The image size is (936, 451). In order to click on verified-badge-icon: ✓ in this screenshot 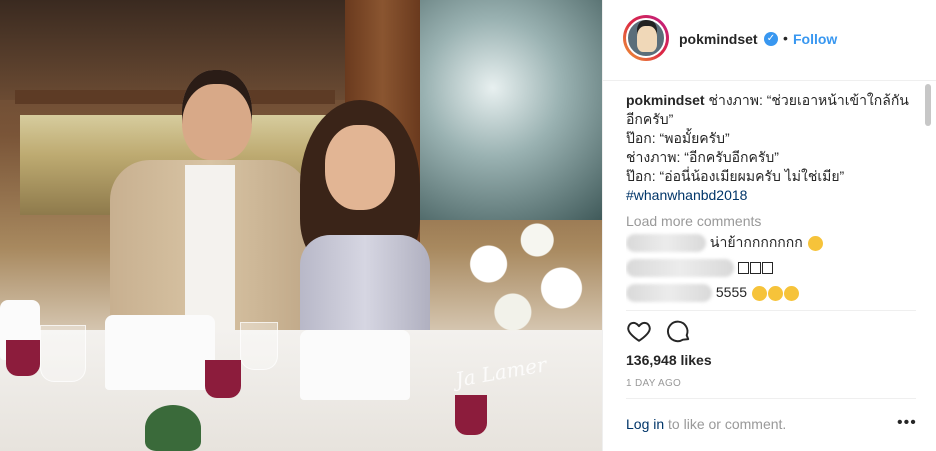, I will do `click(771, 39)`.